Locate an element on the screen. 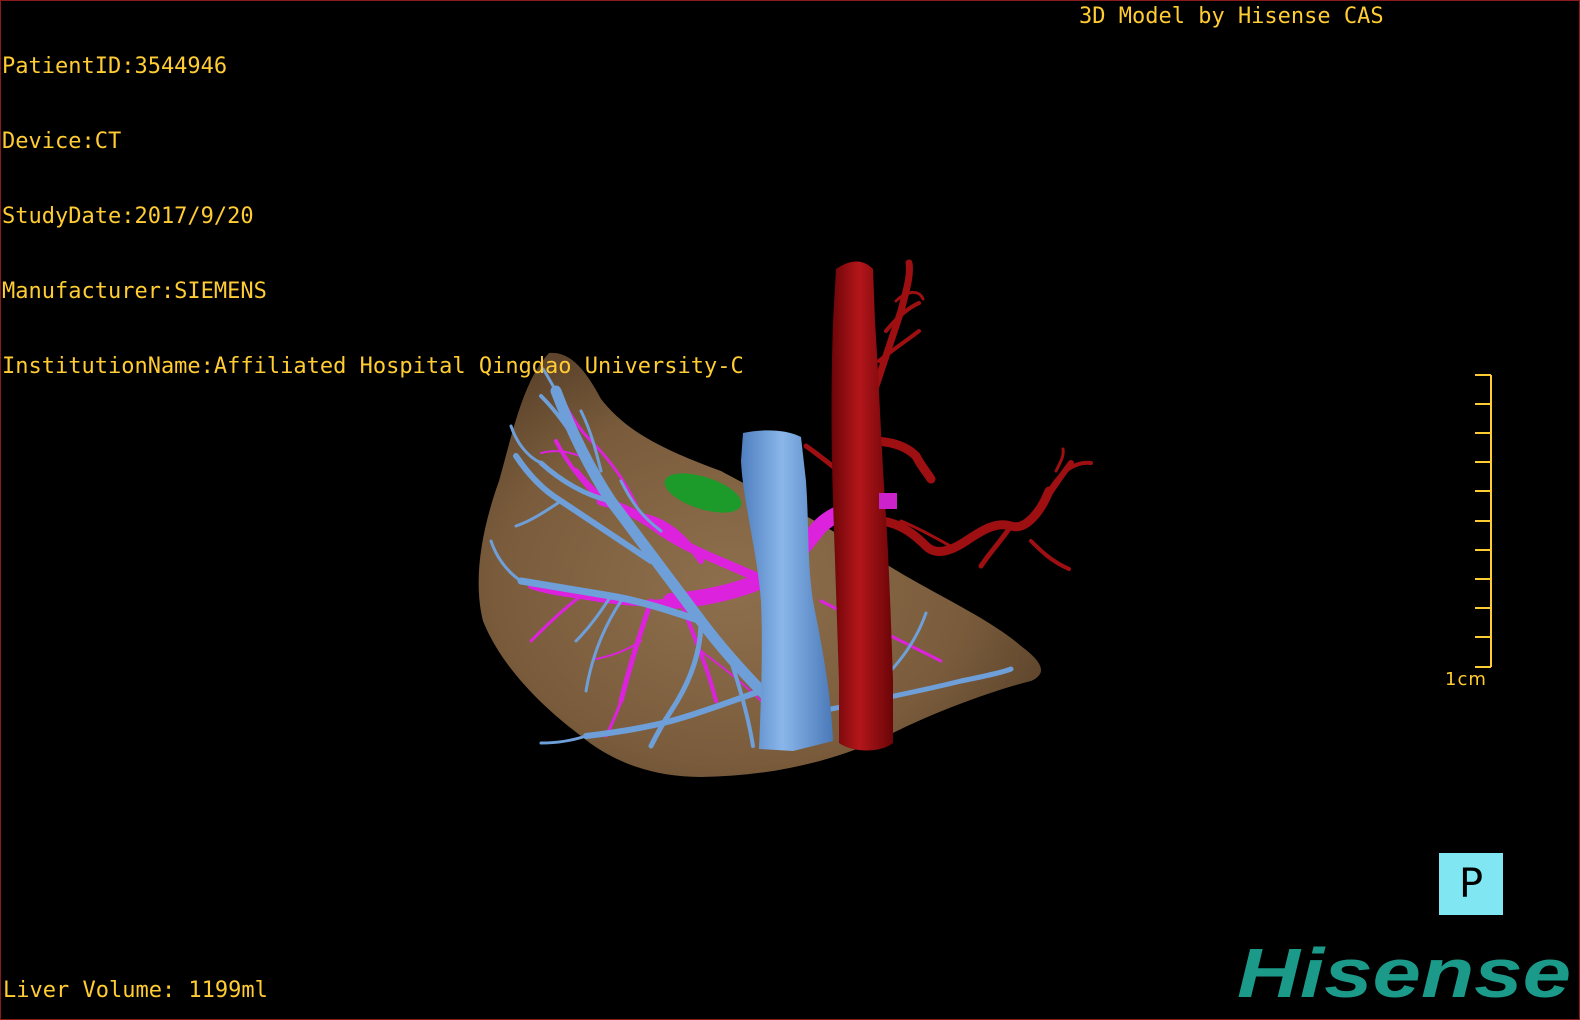  hisense-logo: Hisense is located at coordinates (1404, 974).